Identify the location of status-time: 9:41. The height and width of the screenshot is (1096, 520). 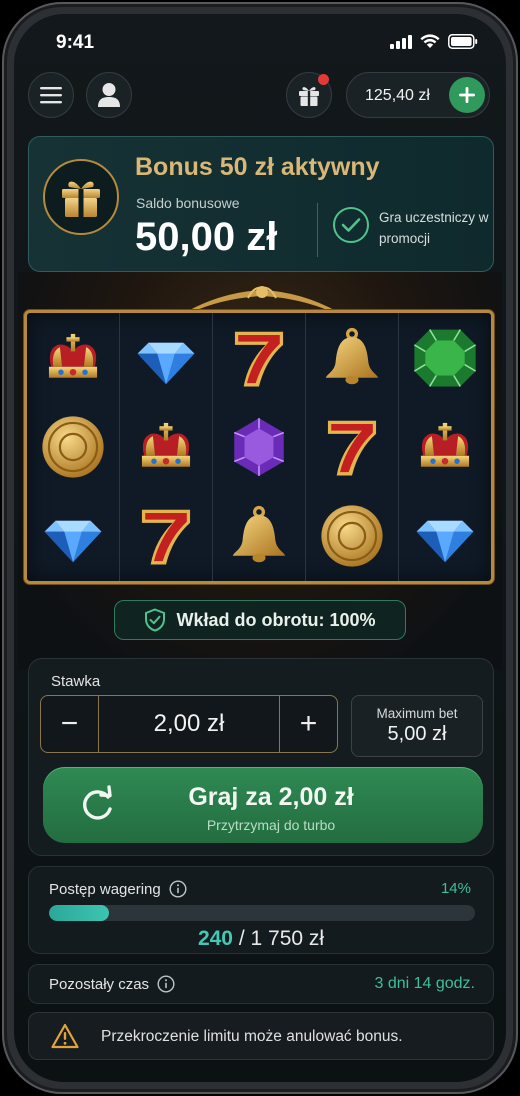
(75, 42).